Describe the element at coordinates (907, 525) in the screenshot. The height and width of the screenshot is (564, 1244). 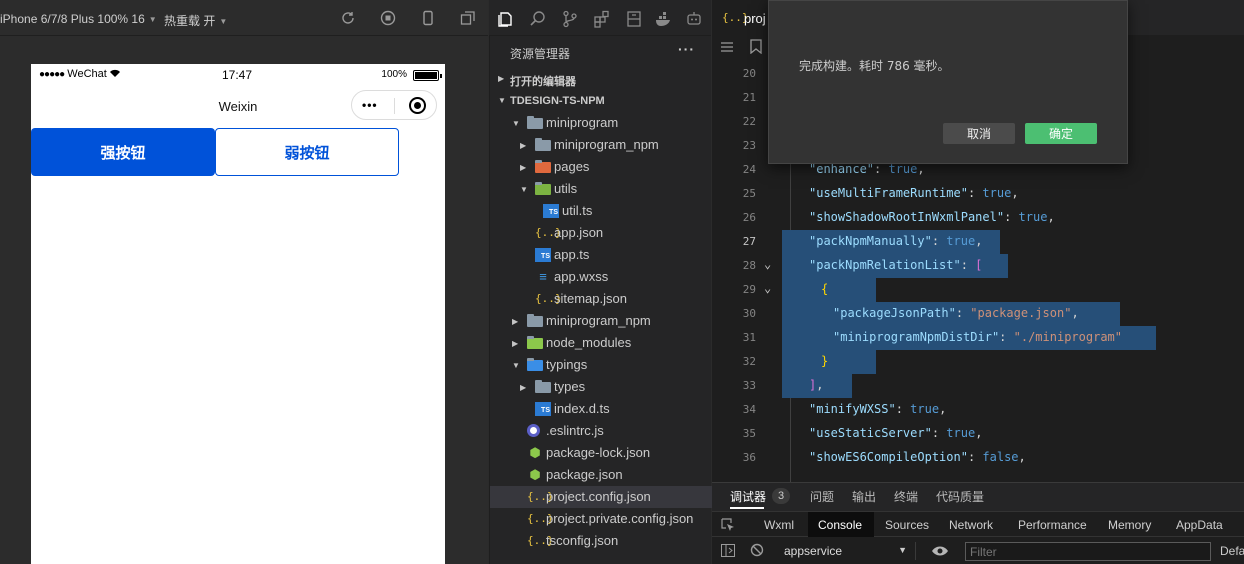
I see `tab-sources: Sources` at that location.